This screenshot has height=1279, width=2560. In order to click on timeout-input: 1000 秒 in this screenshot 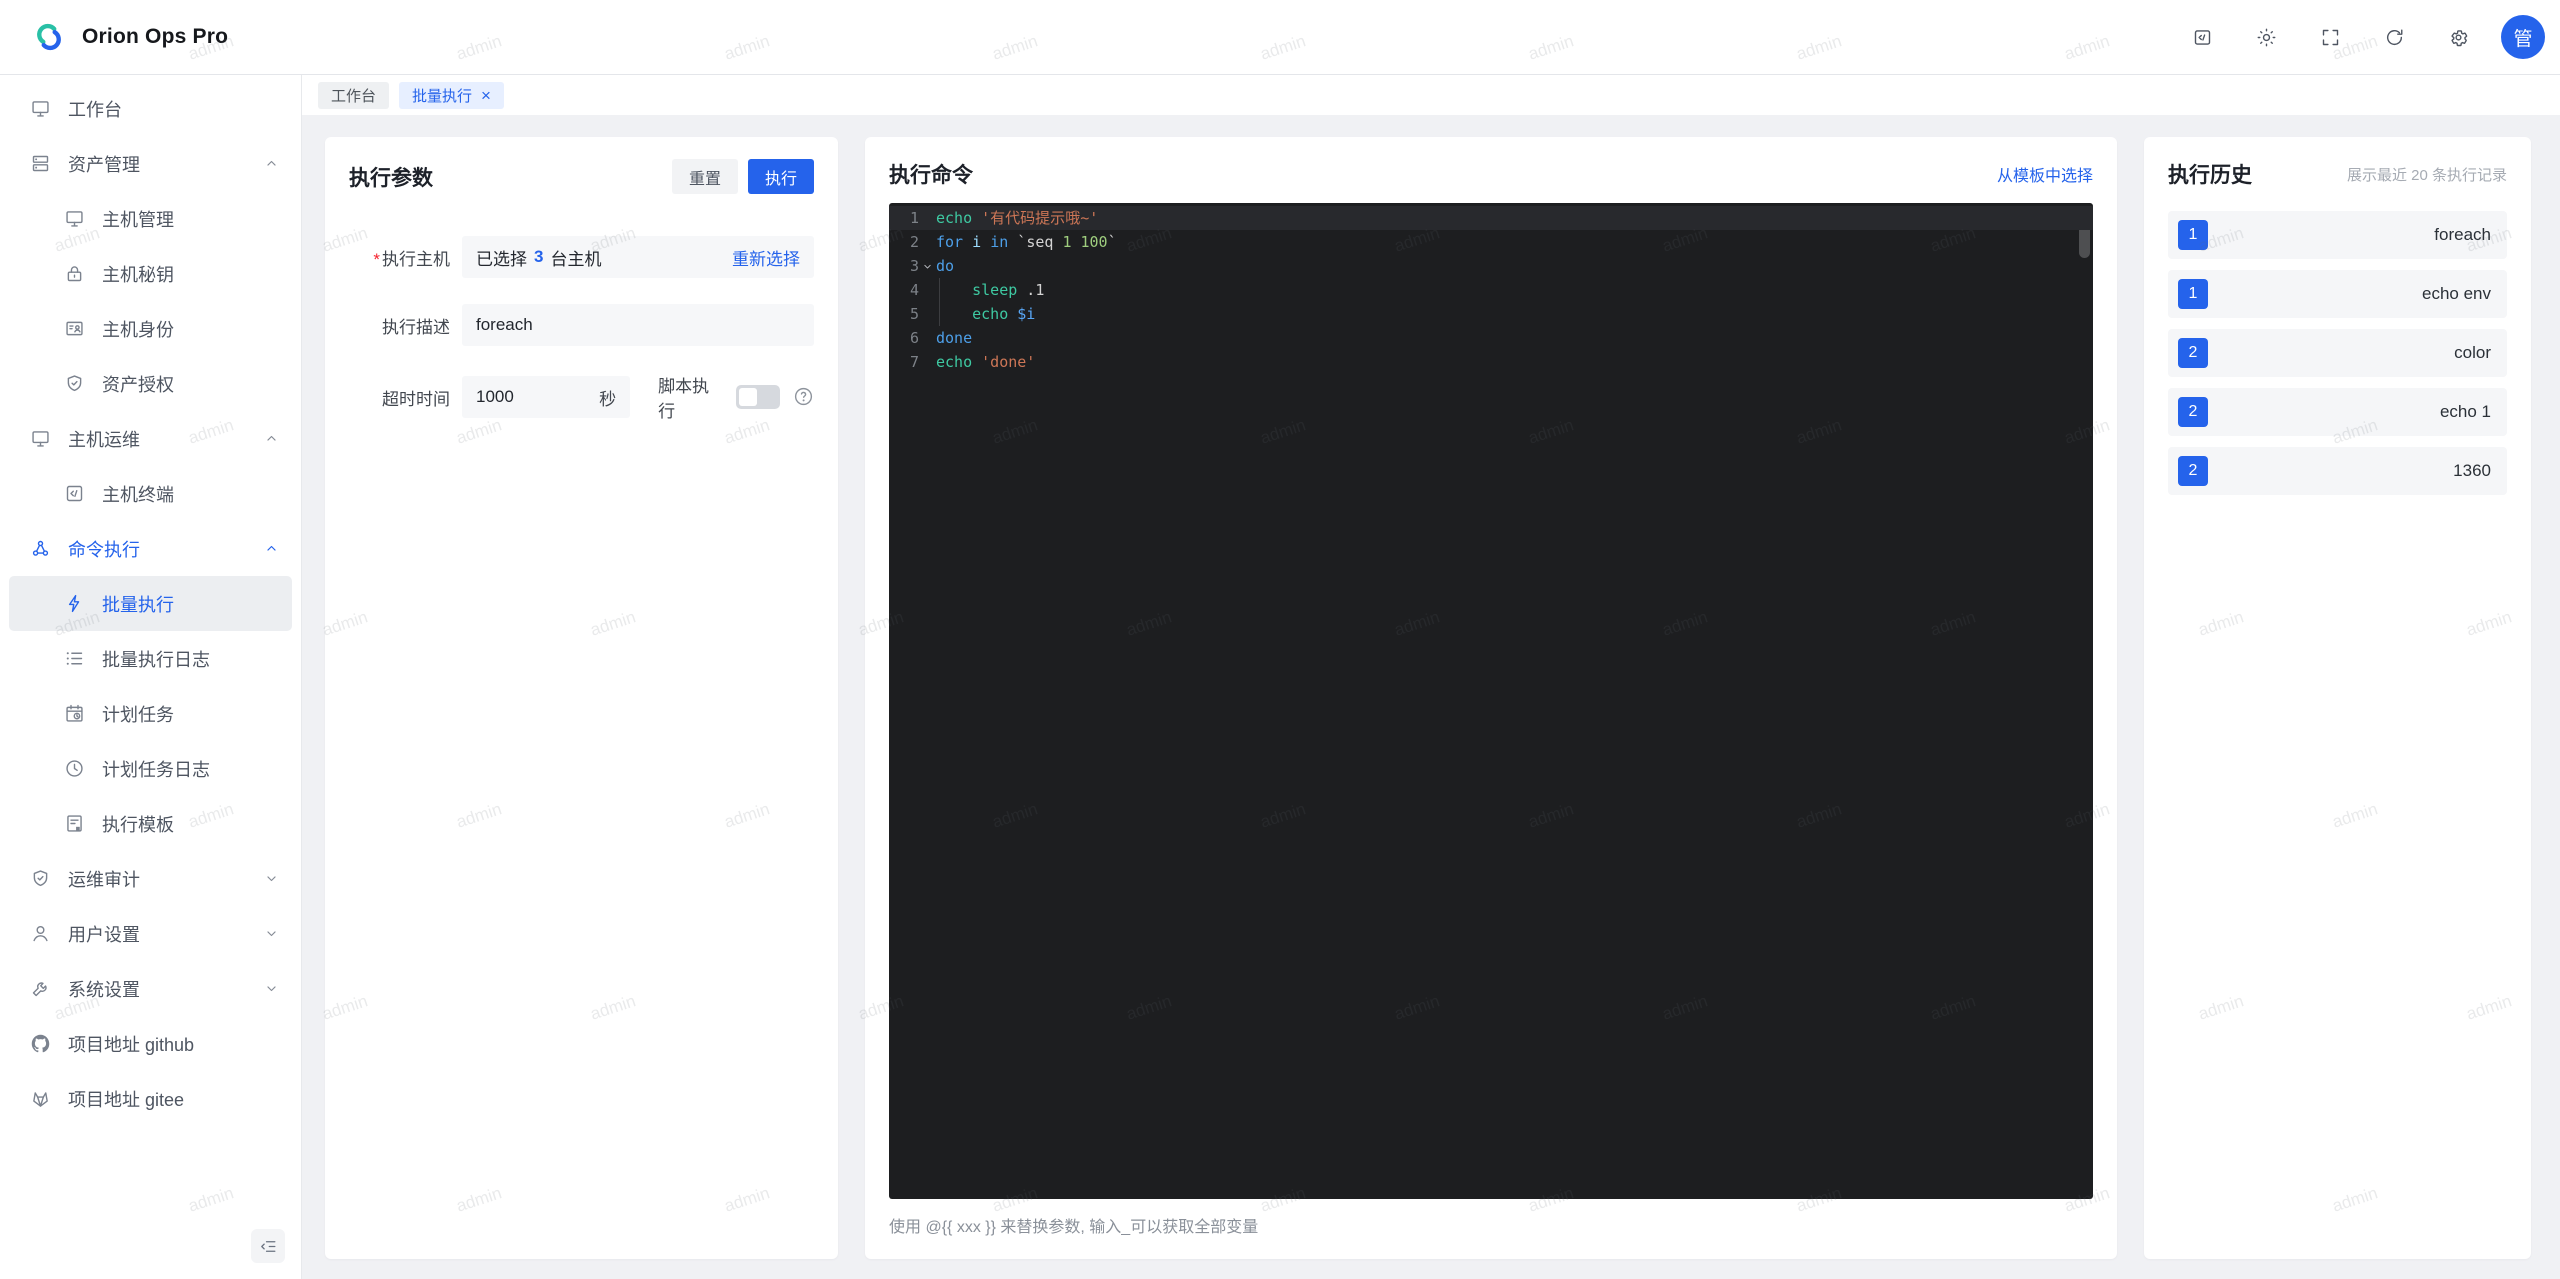, I will do `click(546, 397)`.